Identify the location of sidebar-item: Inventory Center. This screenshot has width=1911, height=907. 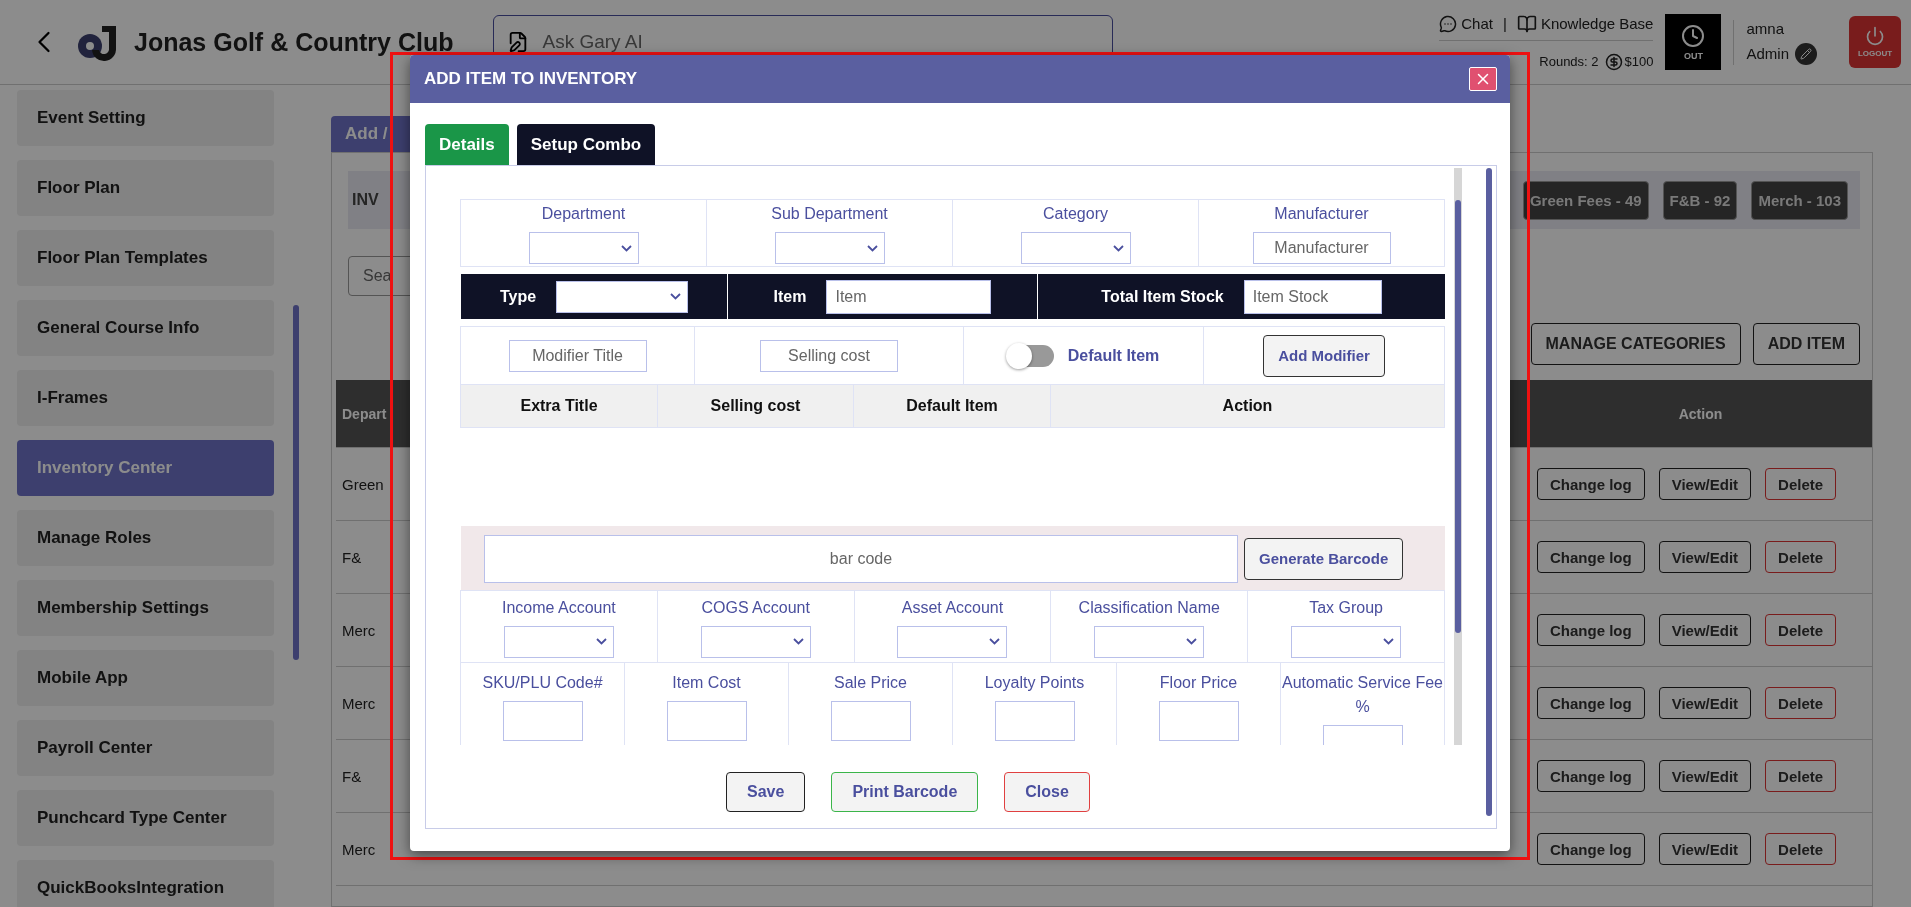
(145, 468).